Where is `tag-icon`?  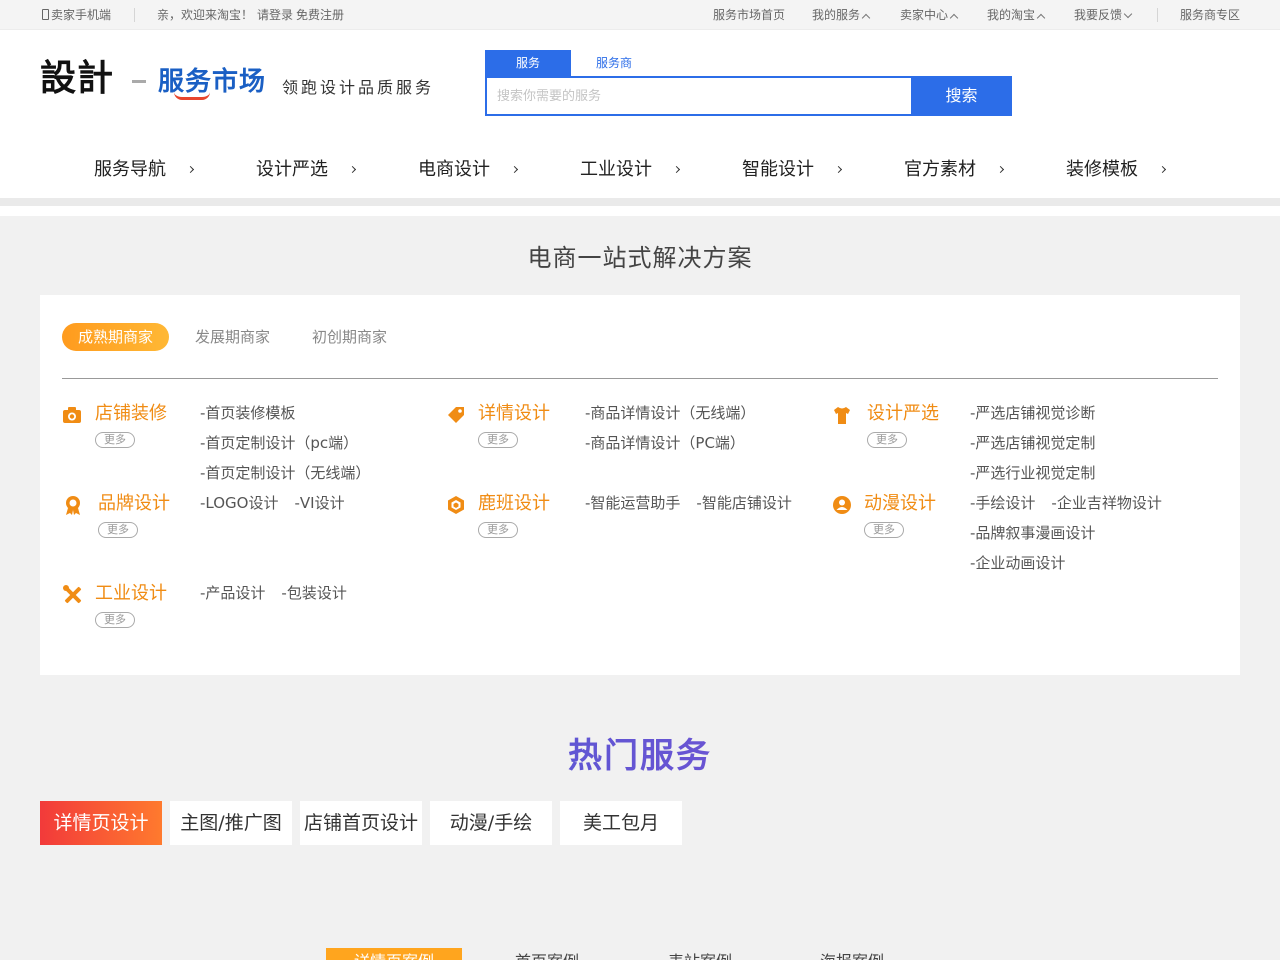 tag-icon is located at coordinates (456, 415).